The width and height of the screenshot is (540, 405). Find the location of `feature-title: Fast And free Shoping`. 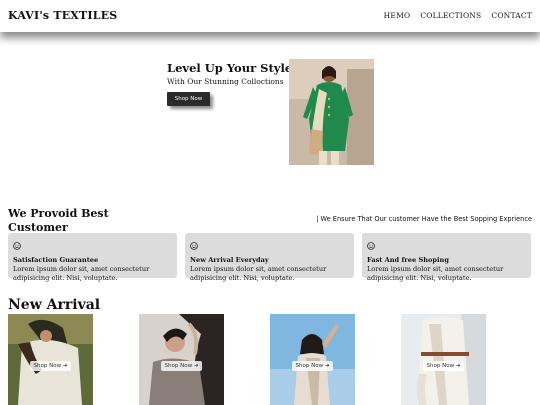

feature-title: Fast And free Shoping is located at coordinates (408, 260).